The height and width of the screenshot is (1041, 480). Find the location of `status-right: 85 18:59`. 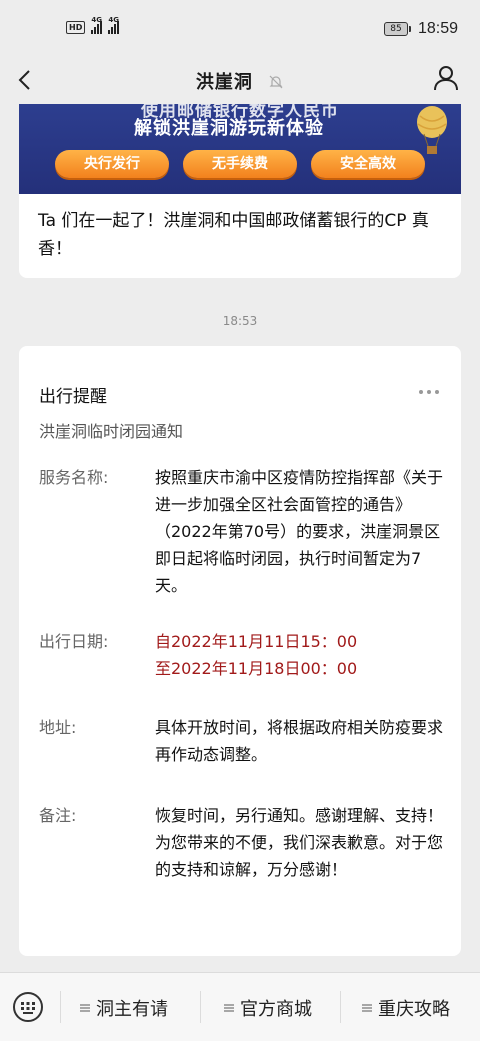

status-right: 85 18:59 is located at coordinates (420, 29).